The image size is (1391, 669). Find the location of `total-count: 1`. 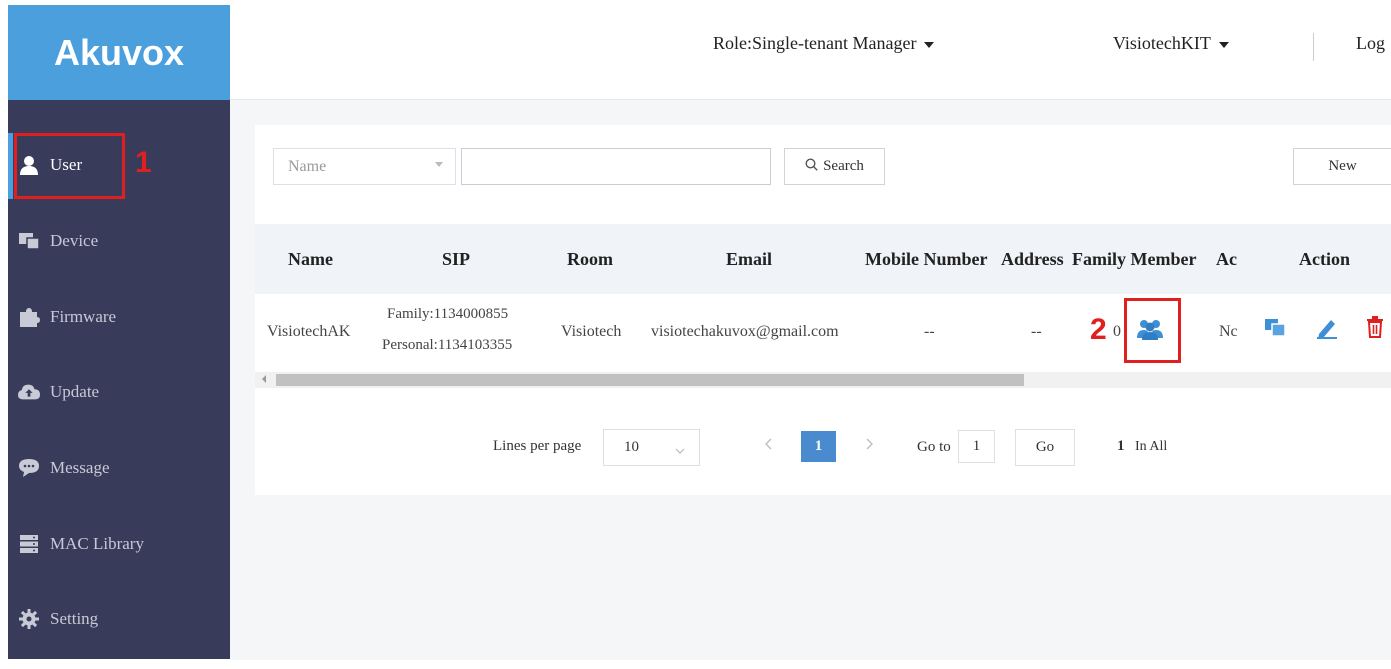

total-count: 1 is located at coordinates (1121, 446).